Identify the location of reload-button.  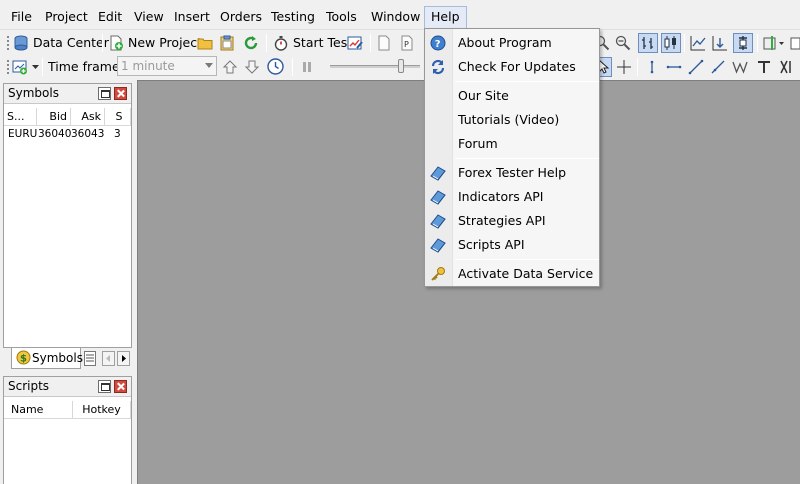
(253, 43).